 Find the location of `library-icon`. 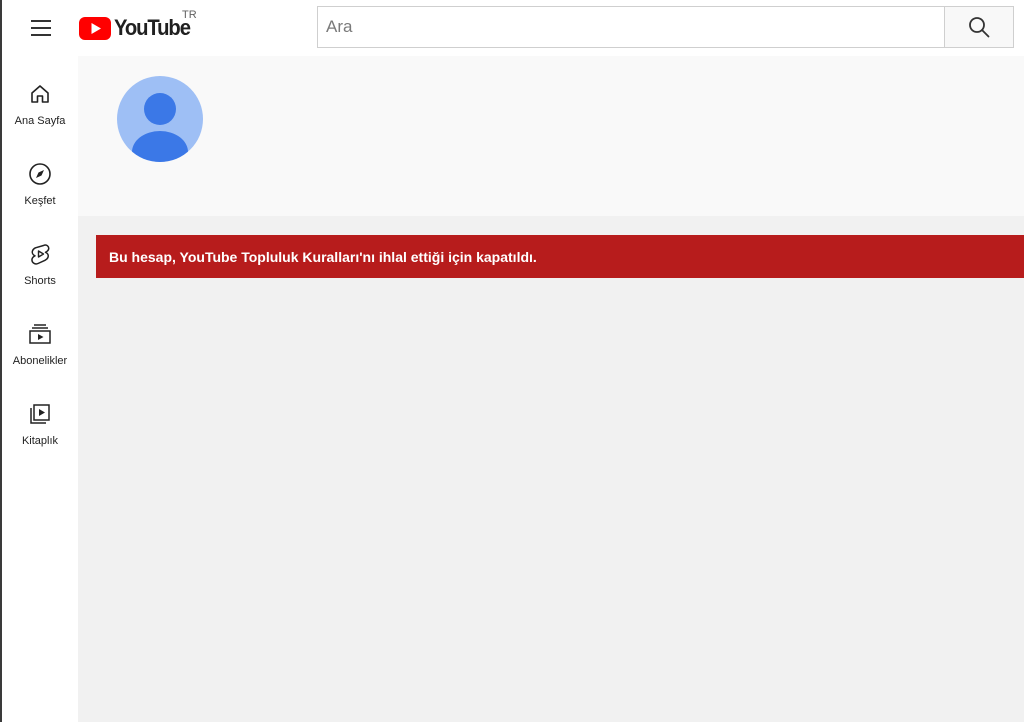

library-icon is located at coordinates (40, 414).